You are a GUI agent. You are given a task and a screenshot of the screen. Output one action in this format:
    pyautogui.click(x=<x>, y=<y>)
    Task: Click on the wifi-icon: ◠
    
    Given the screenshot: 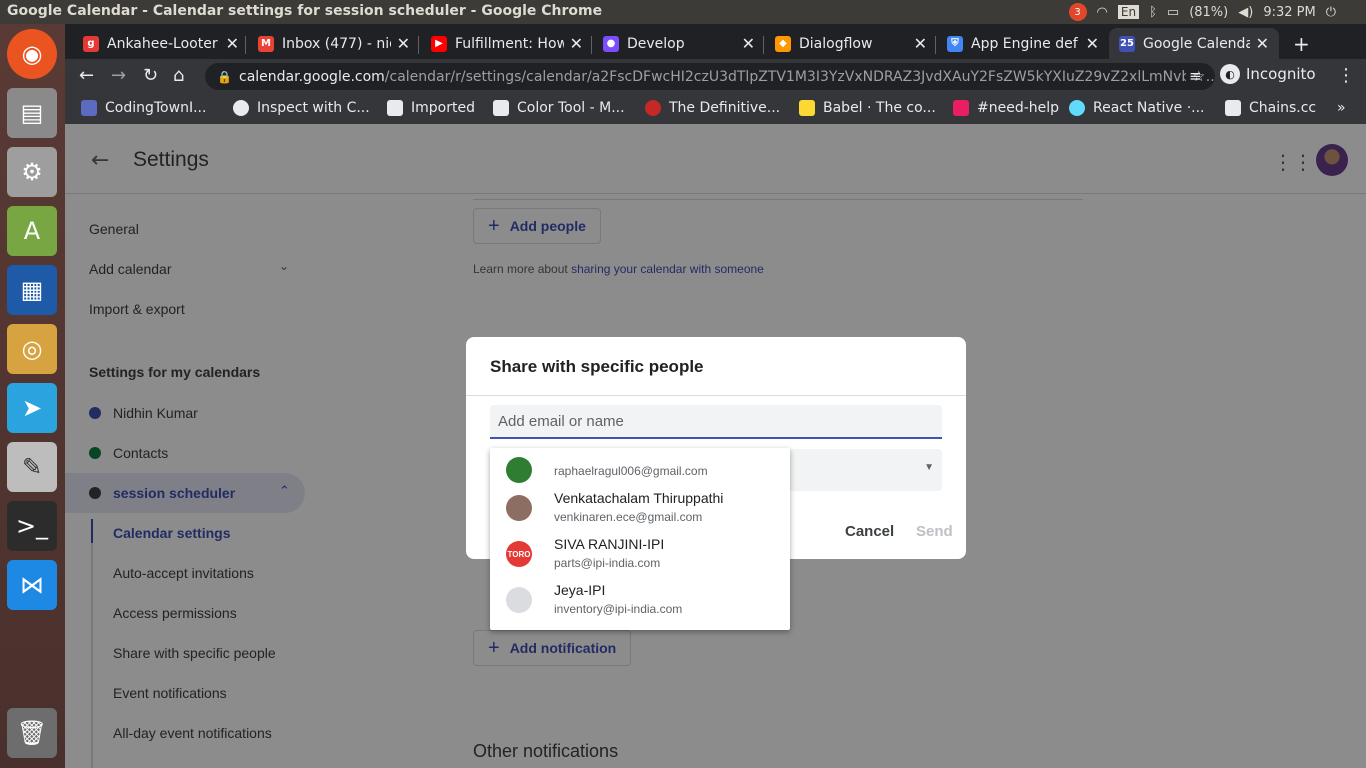 What is the action you would take?
    pyautogui.click(x=1102, y=12)
    